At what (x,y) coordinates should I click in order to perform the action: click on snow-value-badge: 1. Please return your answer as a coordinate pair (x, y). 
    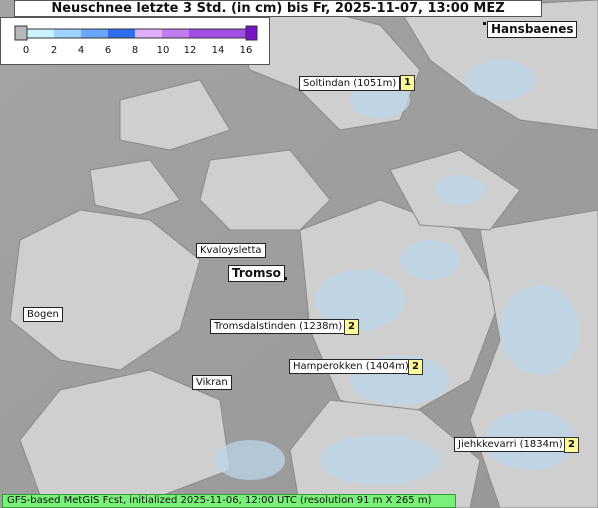
    Looking at the image, I should click on (407, 83).